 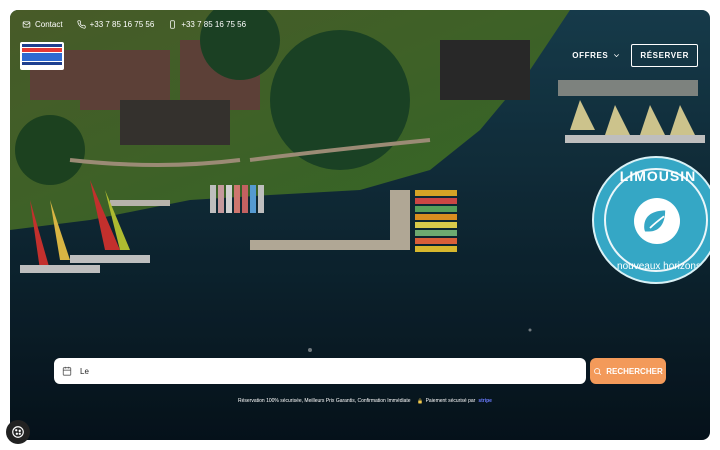 I want to click on logo-bar-blue, so click(x=42, y=57).